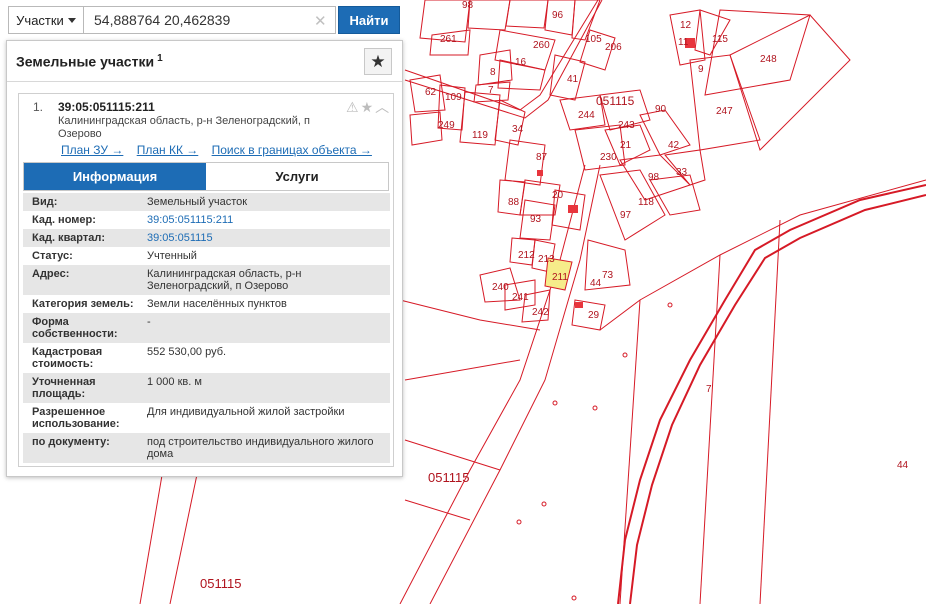 This screenshot has height=604, width=926. I want to click on parcel-label: 260, so click(541, 45).